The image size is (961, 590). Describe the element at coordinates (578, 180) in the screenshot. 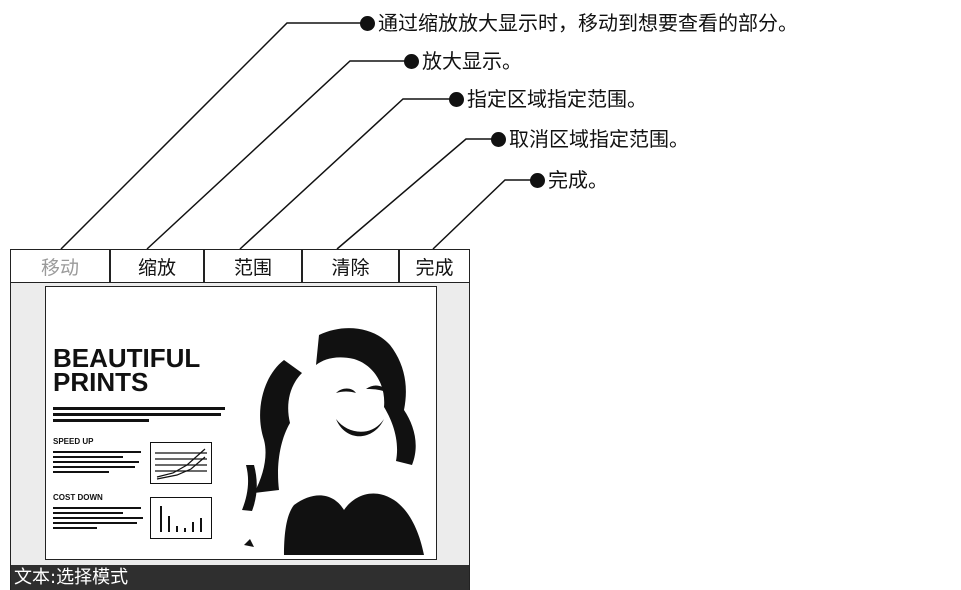

I see `callout-done-text: 完成。` at that location.